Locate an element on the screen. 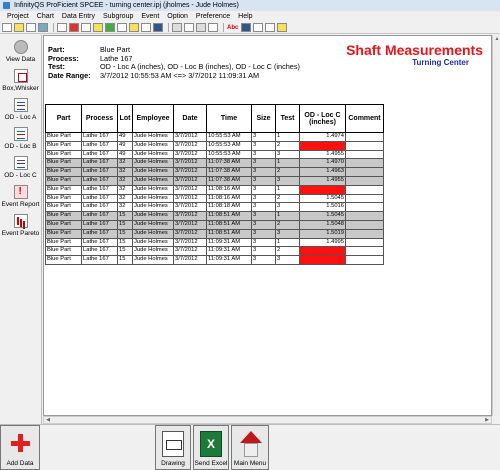 This screenshot has height=470, width=500. scroll-right-icon: ▶ is located at coordinates (487, 420).